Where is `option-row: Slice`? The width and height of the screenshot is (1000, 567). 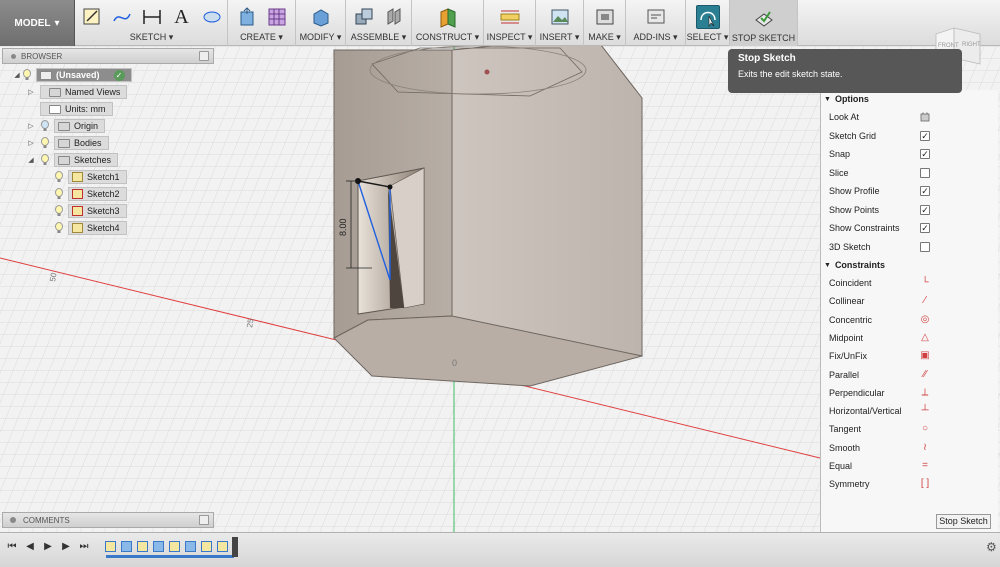 option-row: Slice is located at coordinates (883, 172).